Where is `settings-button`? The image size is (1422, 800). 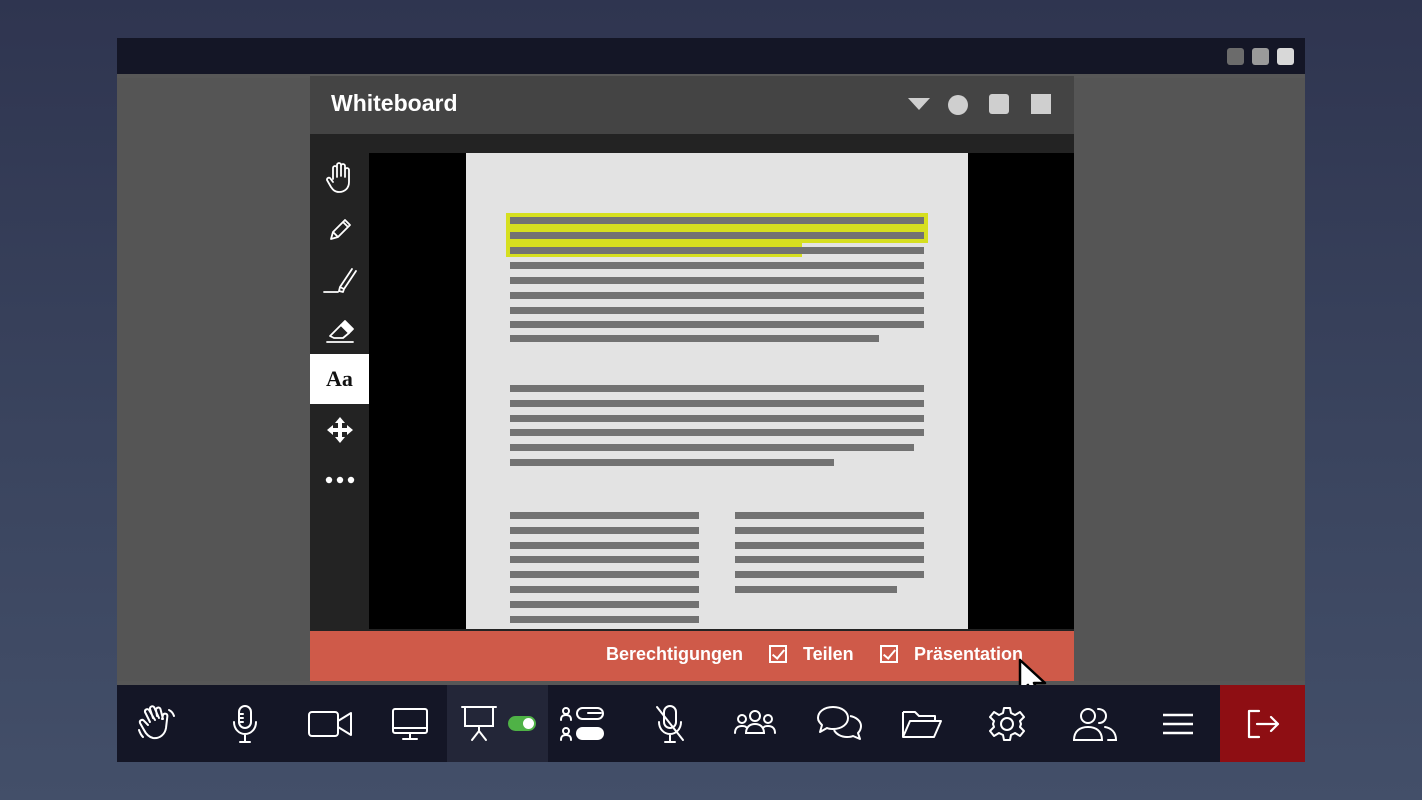 settings-button is located at coordinates (1007, 723).